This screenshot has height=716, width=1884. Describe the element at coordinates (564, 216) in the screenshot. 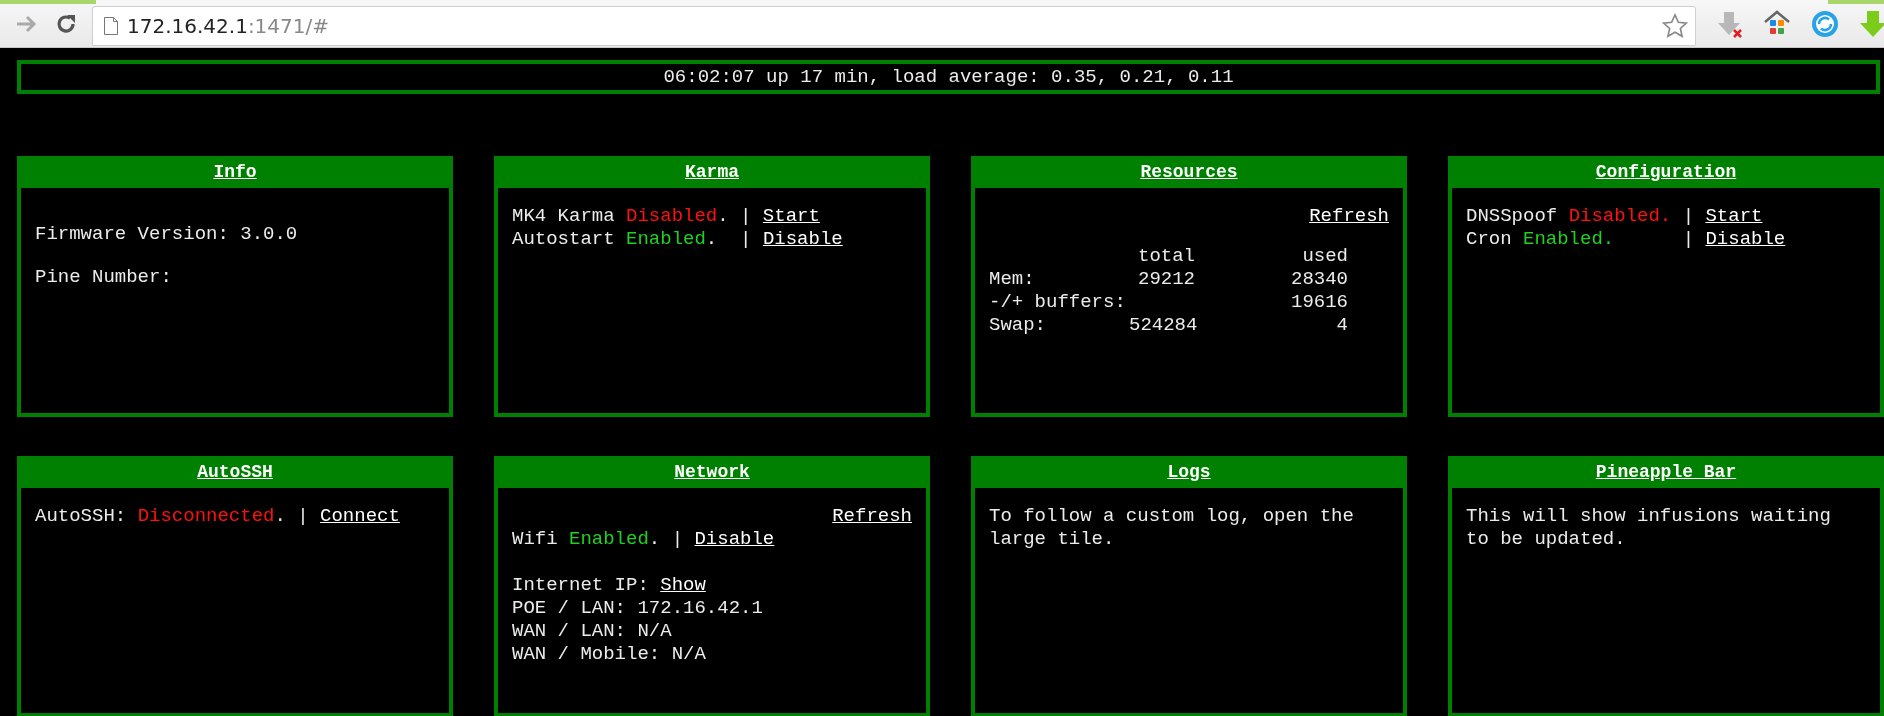

I see `line-text: MK4 Karma` at that location.